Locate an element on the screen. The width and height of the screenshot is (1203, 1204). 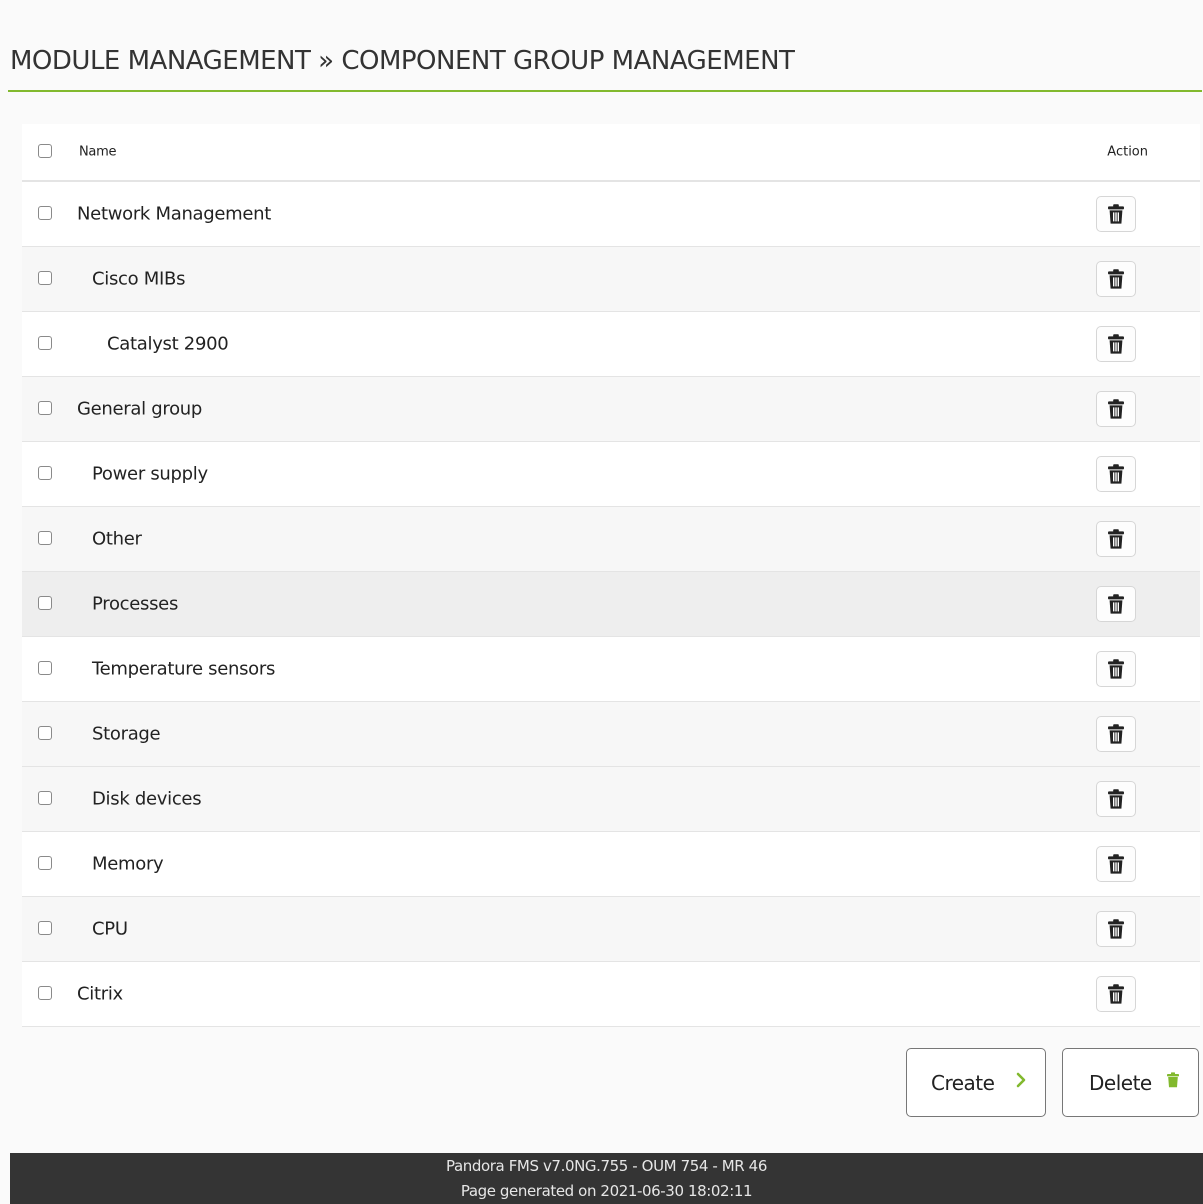
table-row: Catalyst 2900 is located at coordinates (611, 344).